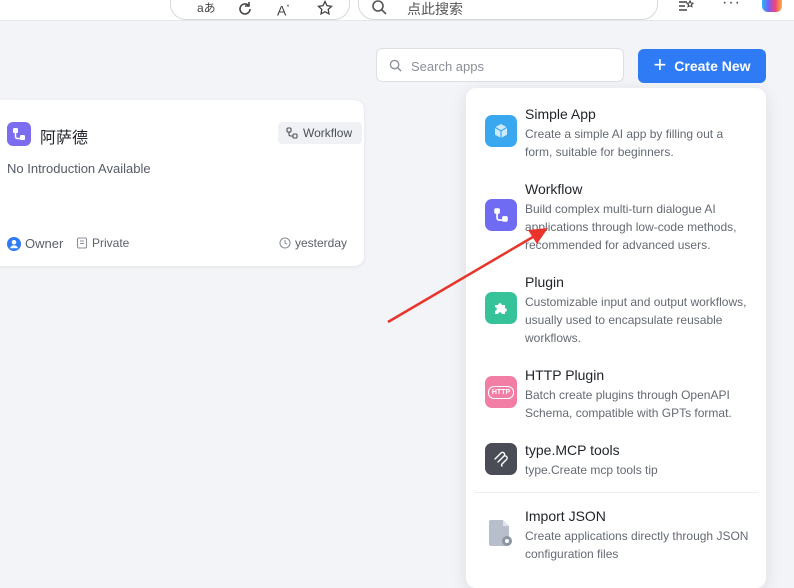 This screenshot has width=794, height=588. What do you see at coordinates (435, 9) in the screenshot?
I see `browser-search-text: 点此搜索` at bounding box center [435, 9].